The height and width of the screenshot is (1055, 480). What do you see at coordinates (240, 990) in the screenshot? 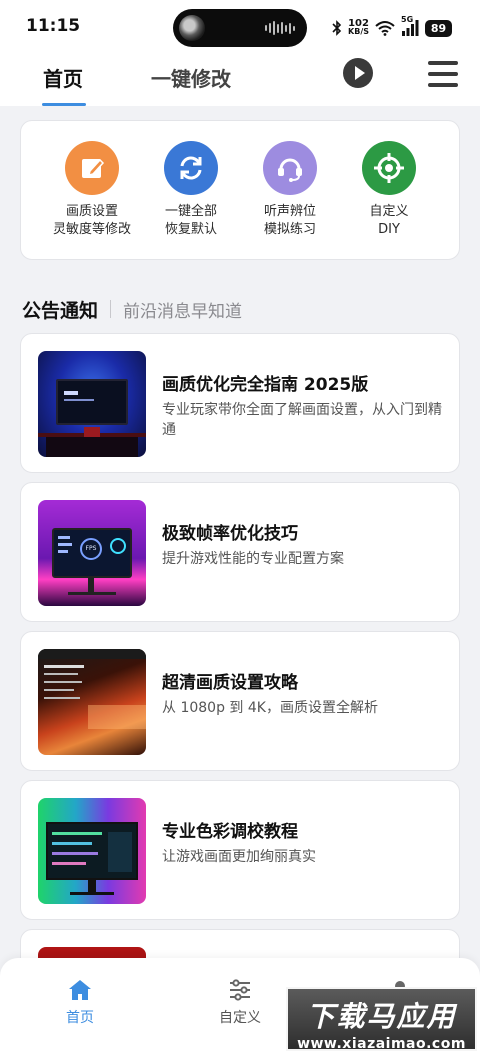
I see `sliders-icon` at bounding box center [240, 990].